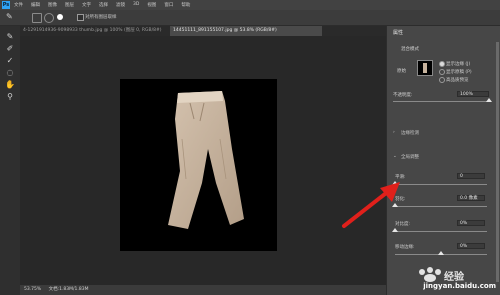 This screenshot has height=295, width=500. I want to click on panel-scrollbar, so click(497, 162).